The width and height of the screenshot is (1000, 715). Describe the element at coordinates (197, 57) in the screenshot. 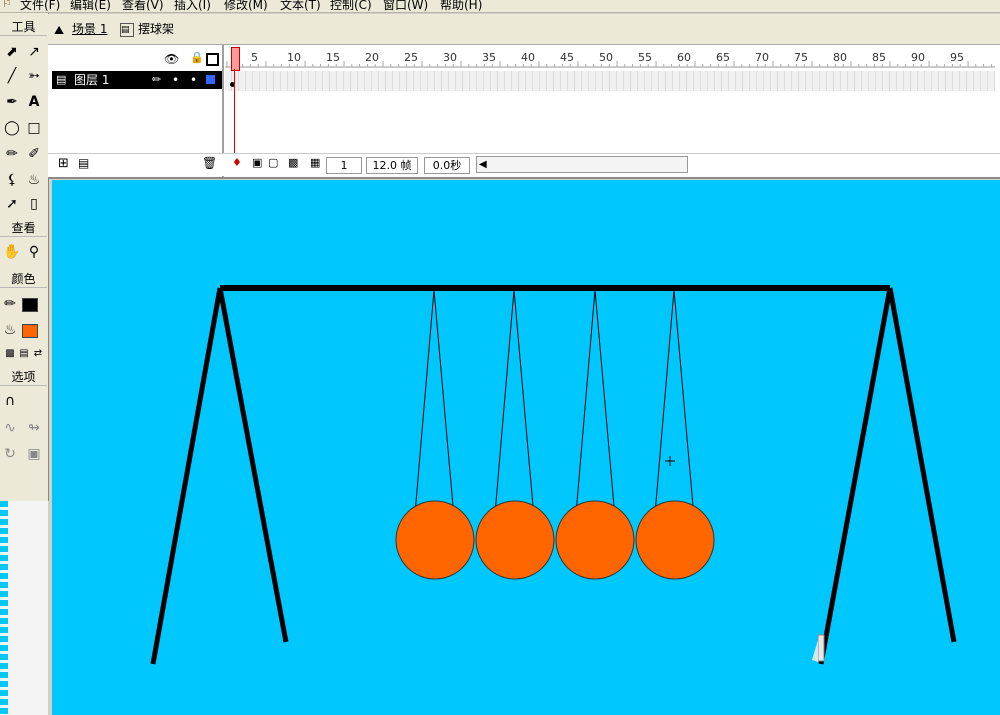

I see `lock-icon: 🔒` at that location.